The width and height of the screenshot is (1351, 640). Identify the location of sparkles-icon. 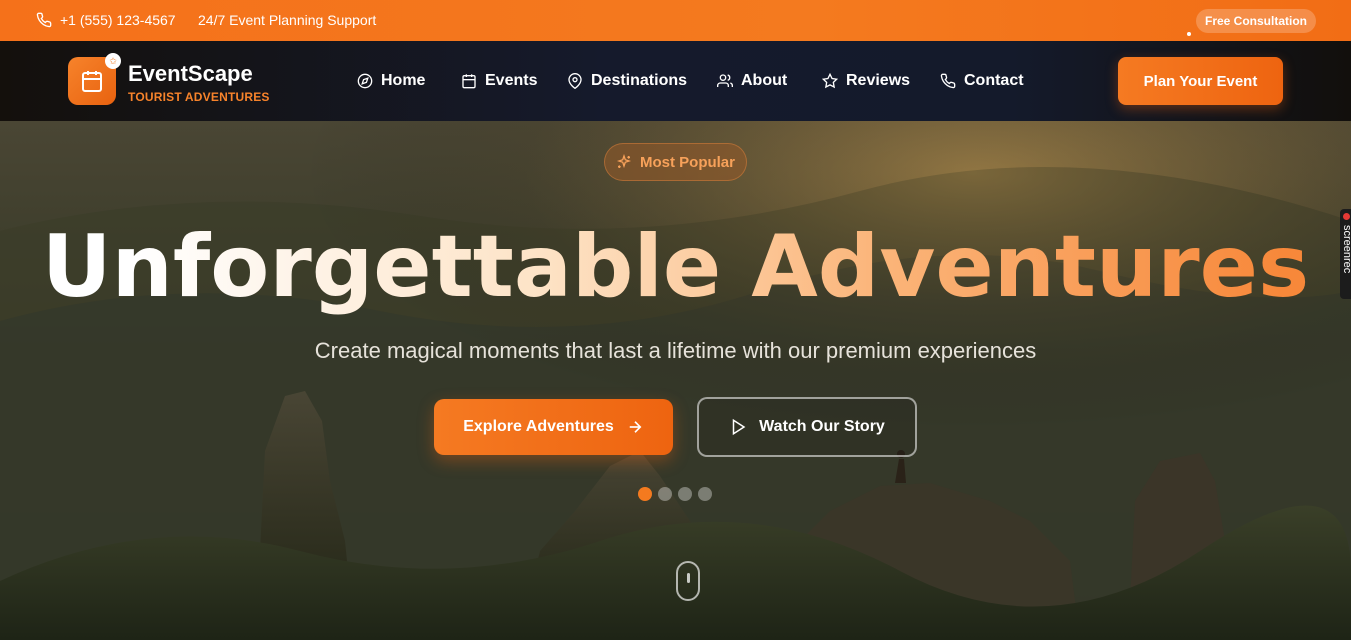
(624, 161).